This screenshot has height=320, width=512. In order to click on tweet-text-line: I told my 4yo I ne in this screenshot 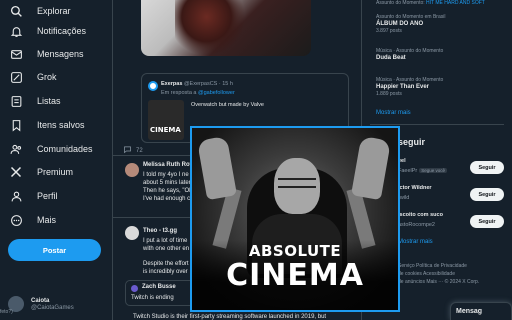, I will do `click(166, 175)`.